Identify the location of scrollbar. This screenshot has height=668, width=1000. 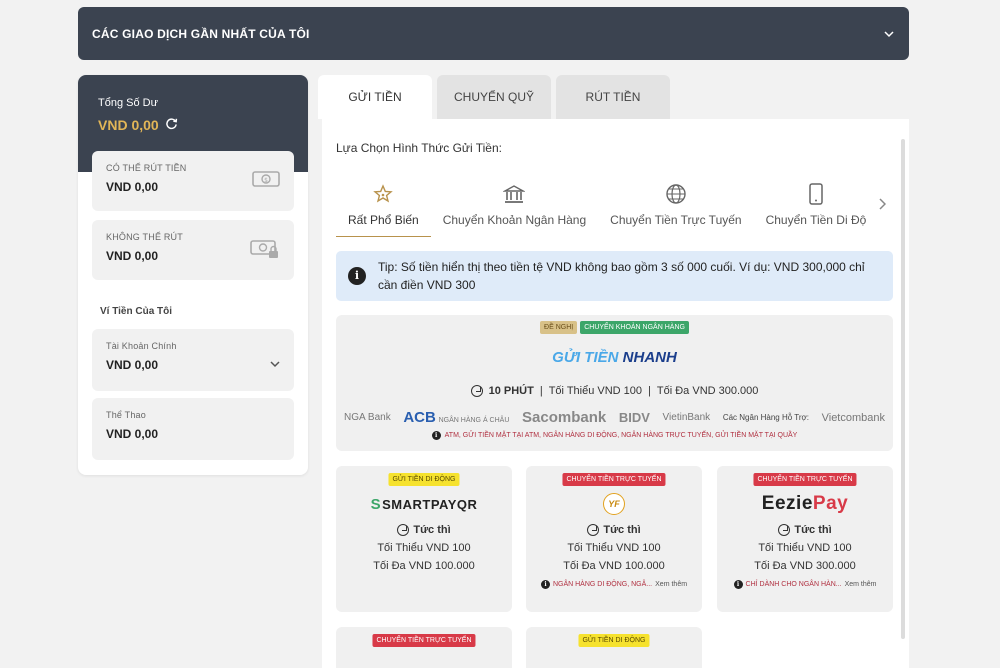
(903, 389).